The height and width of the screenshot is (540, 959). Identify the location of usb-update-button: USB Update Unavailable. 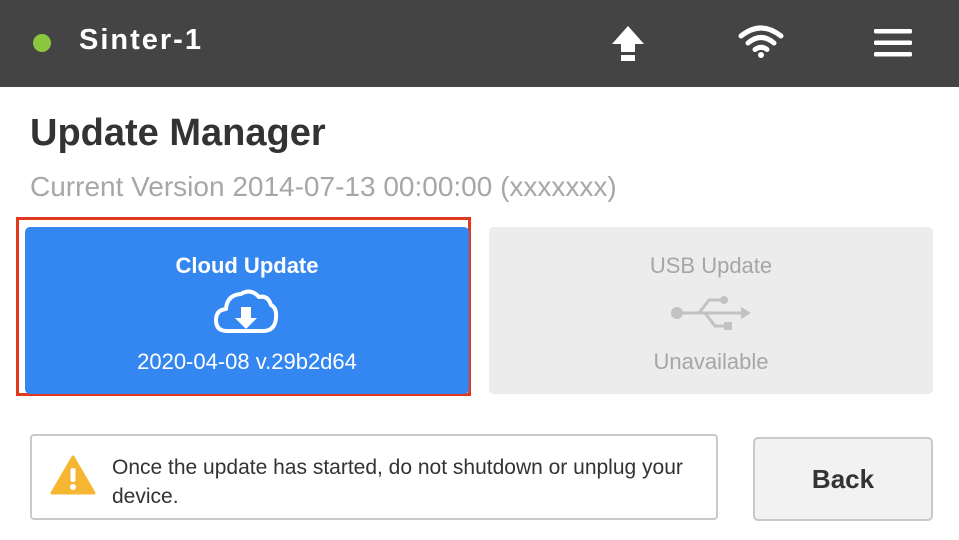
(711, 310).